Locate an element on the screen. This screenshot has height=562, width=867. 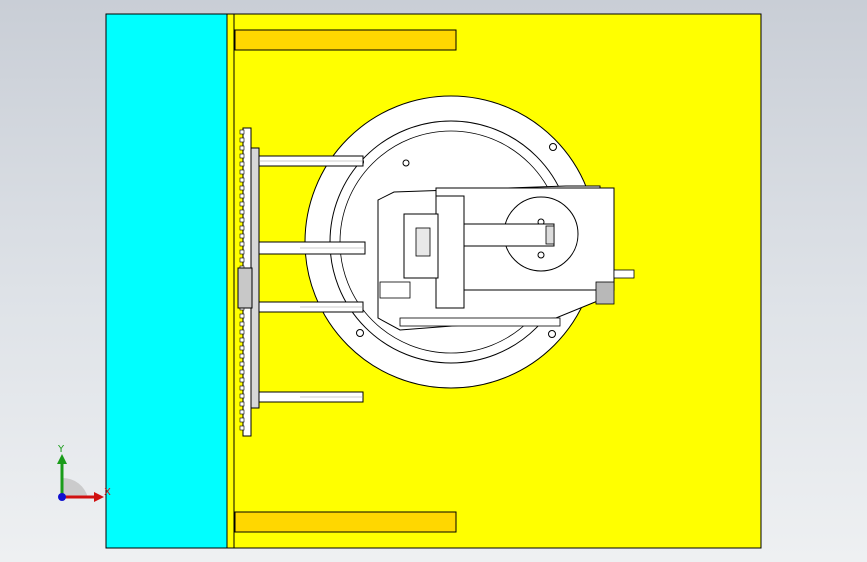
y-axis-arrow is located at coordinates (62, 459).